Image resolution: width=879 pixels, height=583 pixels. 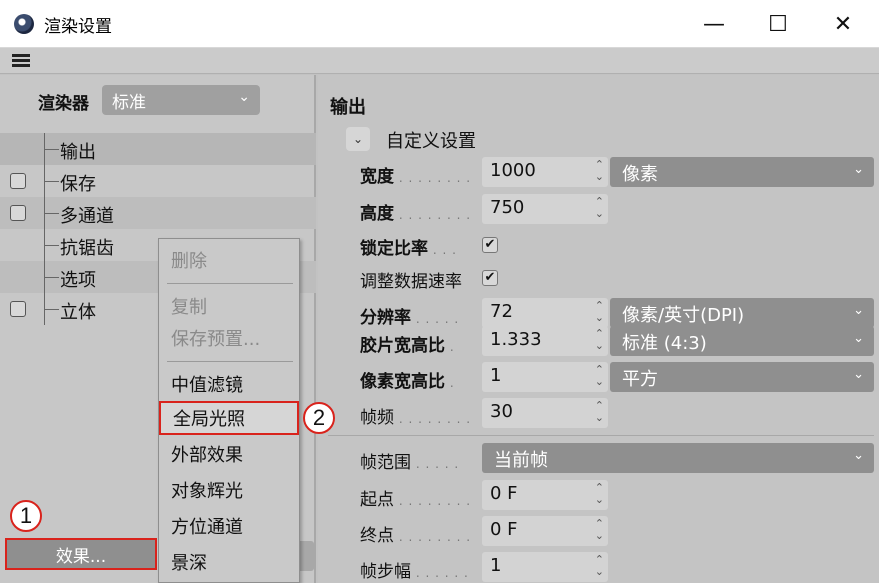 What do you see at coordinates (18, 213) in the screenshot?
I see `multipass-checkbox` at bounding box center [18, 213].